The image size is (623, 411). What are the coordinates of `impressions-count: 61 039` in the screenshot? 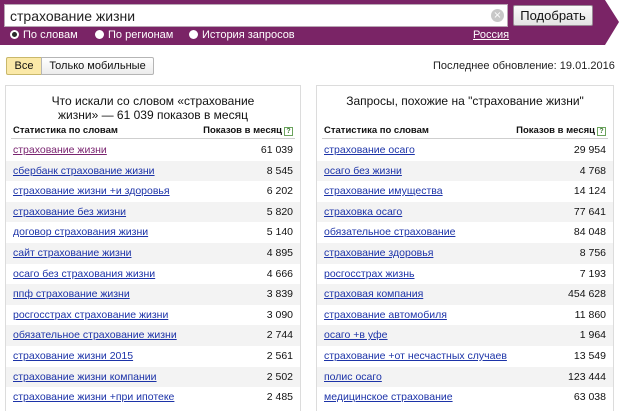 It's located at (276, 150).